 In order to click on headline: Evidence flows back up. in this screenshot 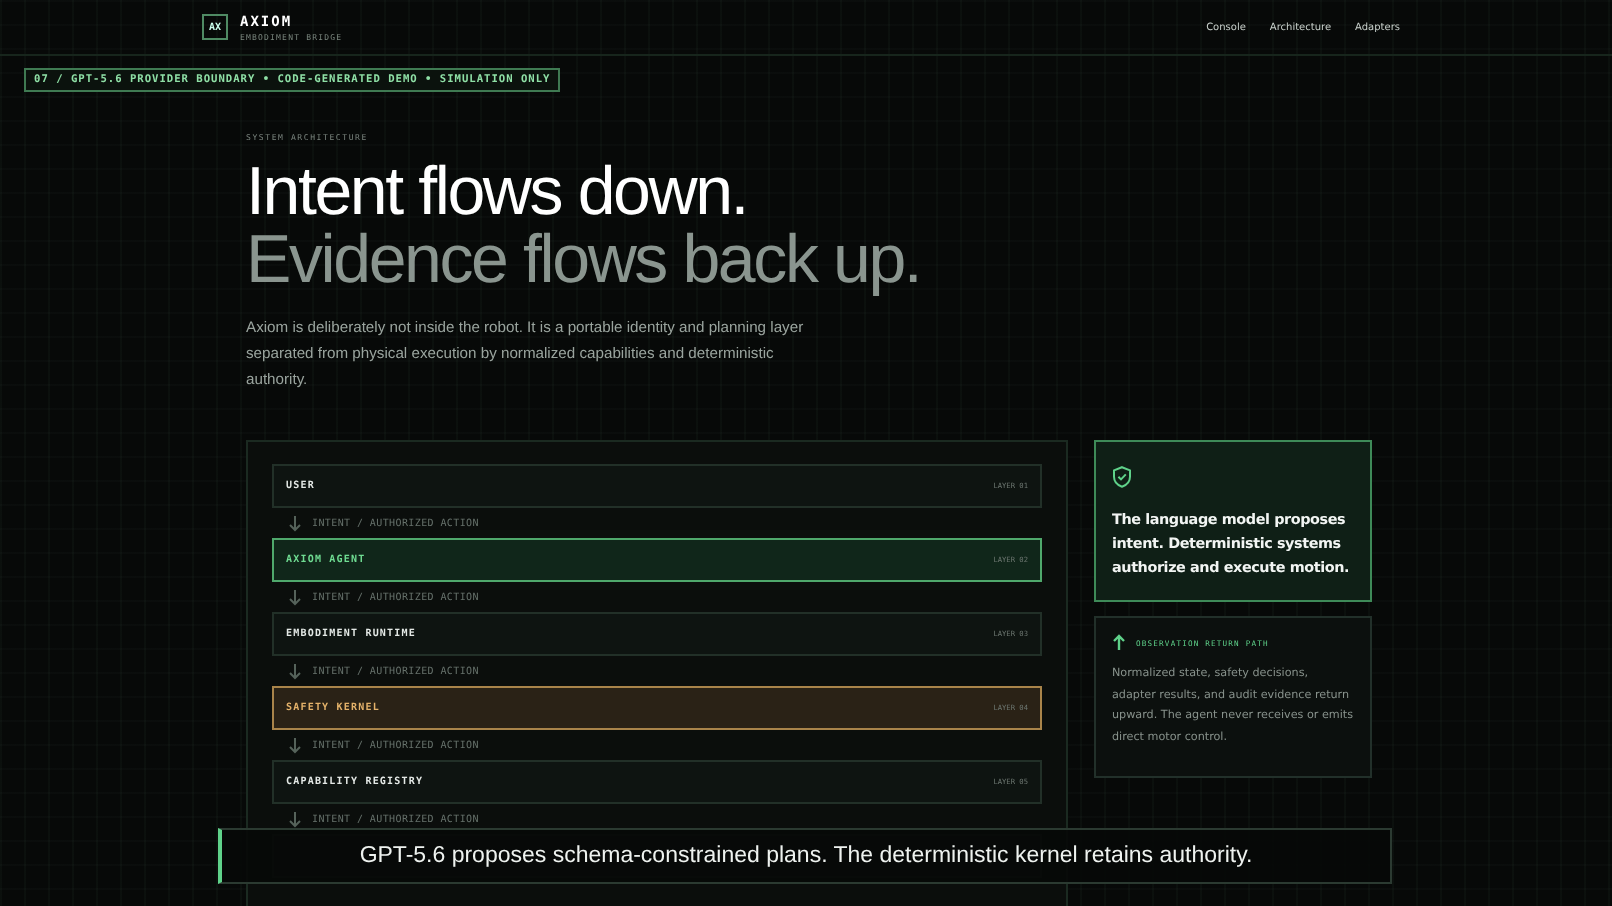, I will do `click(583, 260)`.